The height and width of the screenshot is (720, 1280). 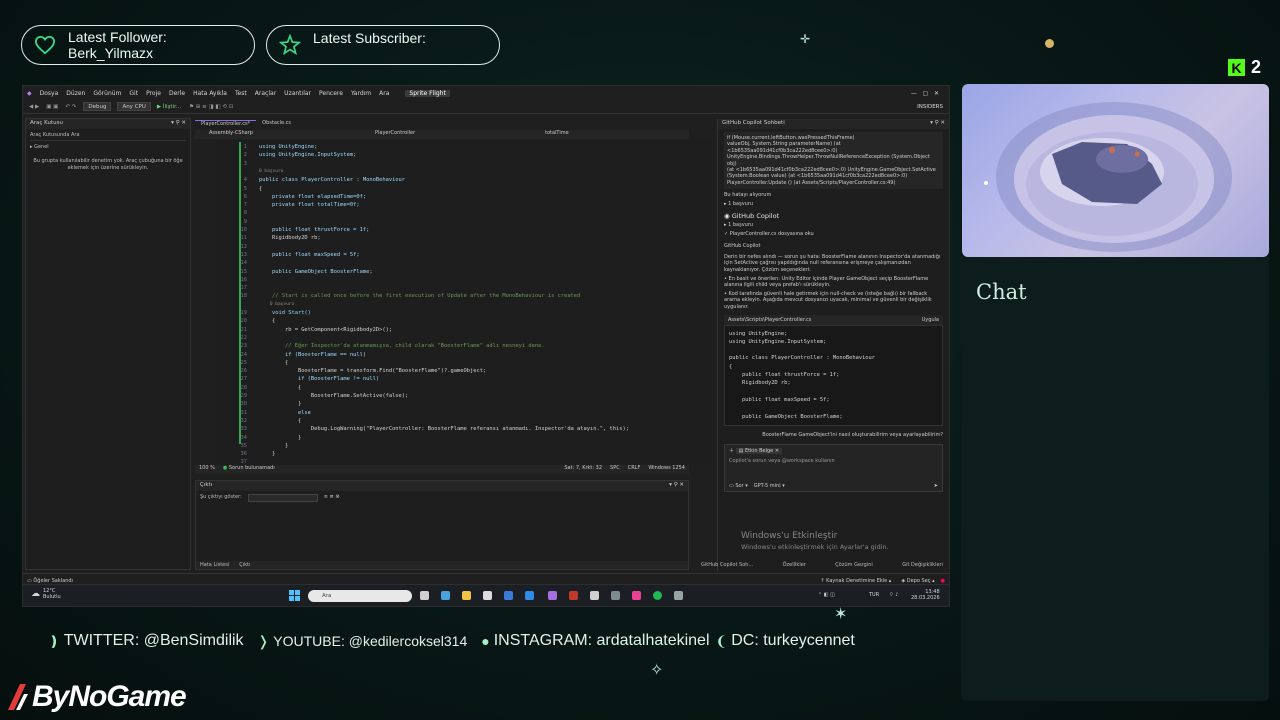 What do you see at coordinates (325, 330) in the screenshot?
I see `code-line: rb = GetComponent<Rigidbody2D>();` at bounding box center [325, 330].